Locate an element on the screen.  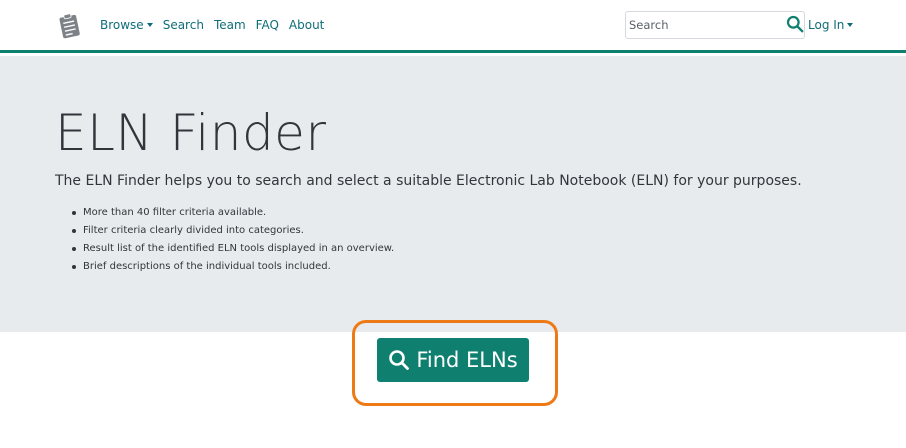
nav-about: About is located at coordinates (306, 25).